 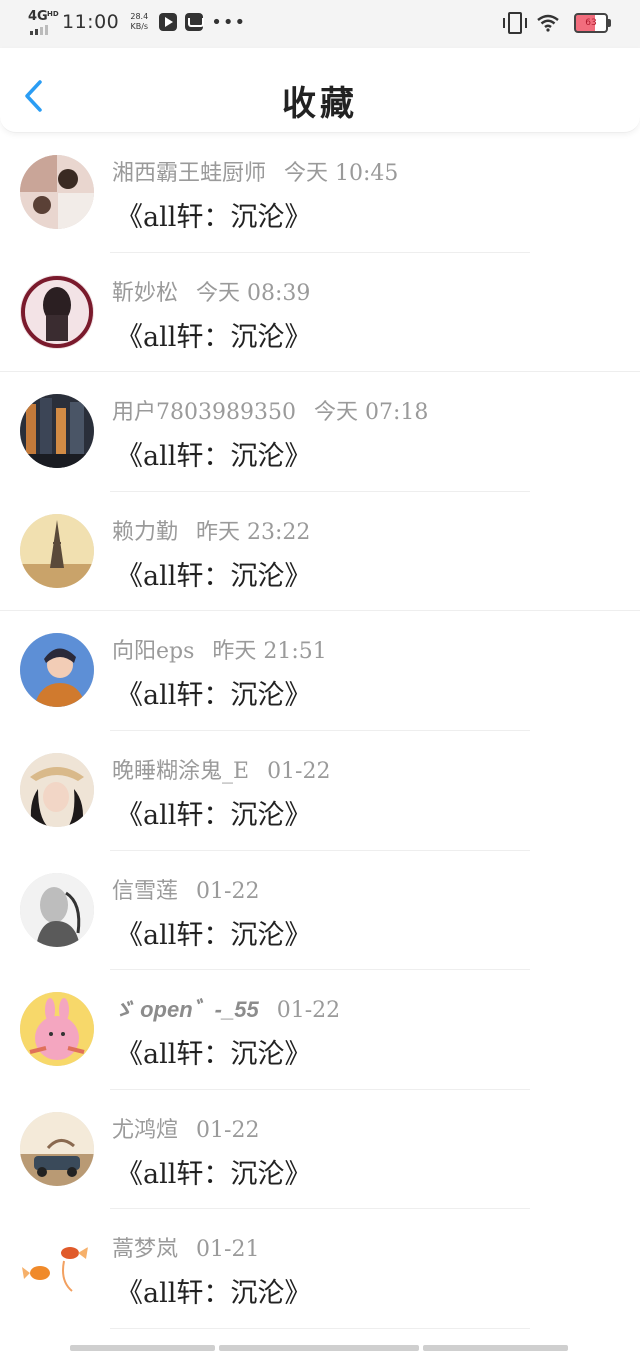 I want to click on status-bar: 4G HD 11:00 28.4 KB/s ••• 63, so click(x=320, y=24).